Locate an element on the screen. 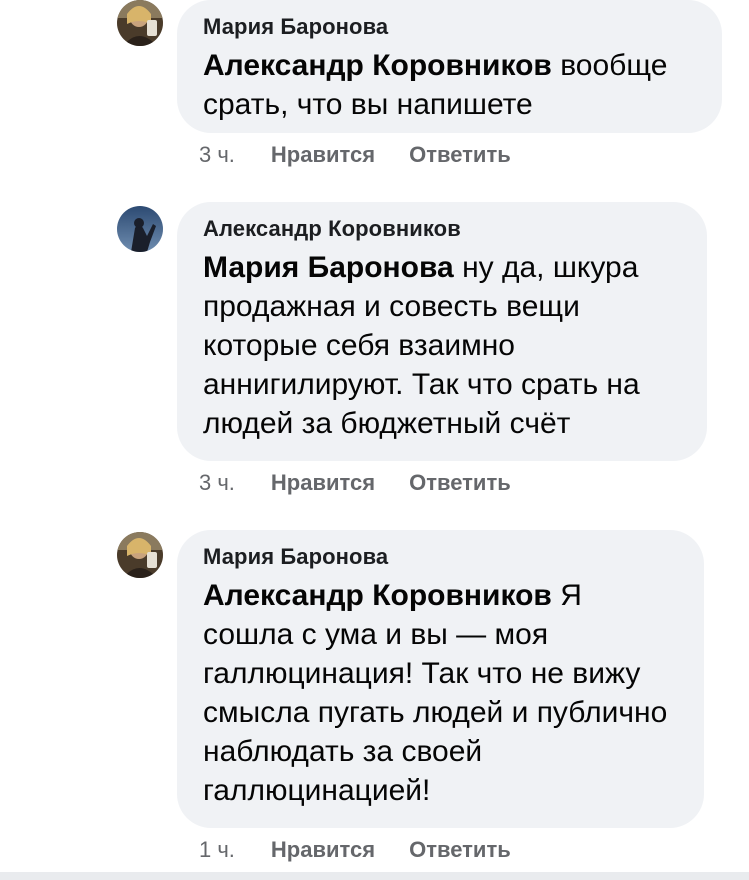  comment-actions: 1 ч. Нравится Ответить is located at coordinates (372, 850).